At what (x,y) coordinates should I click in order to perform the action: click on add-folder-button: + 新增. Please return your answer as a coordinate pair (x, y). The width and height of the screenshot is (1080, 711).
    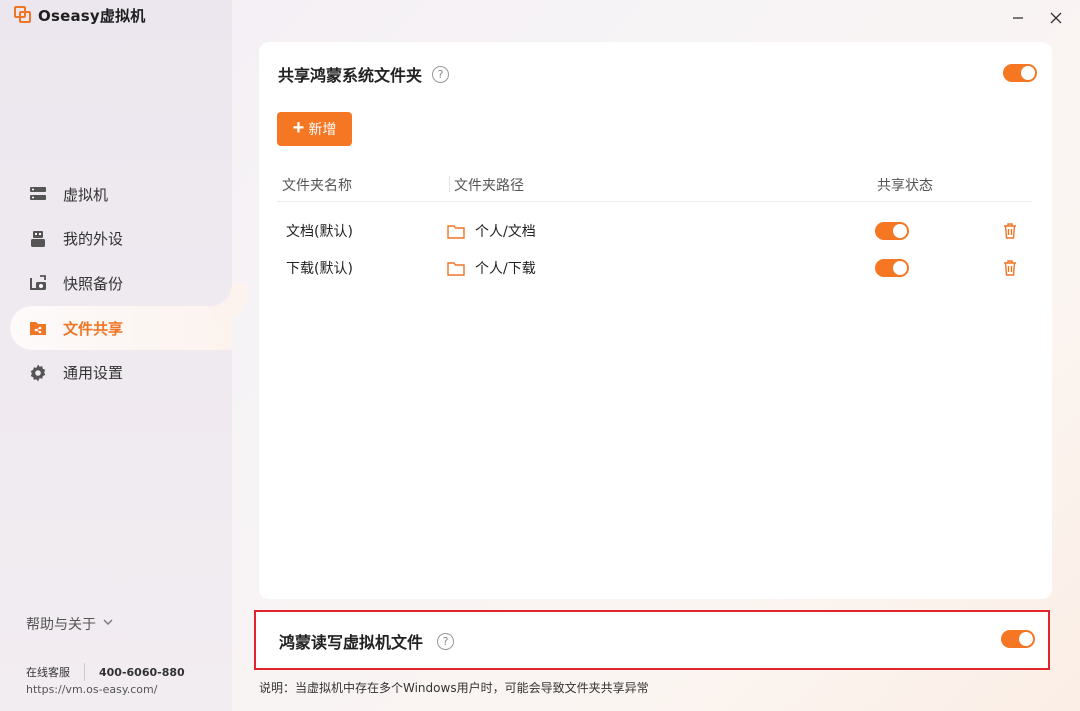
    Looking at the image, I should click on (314, 129).